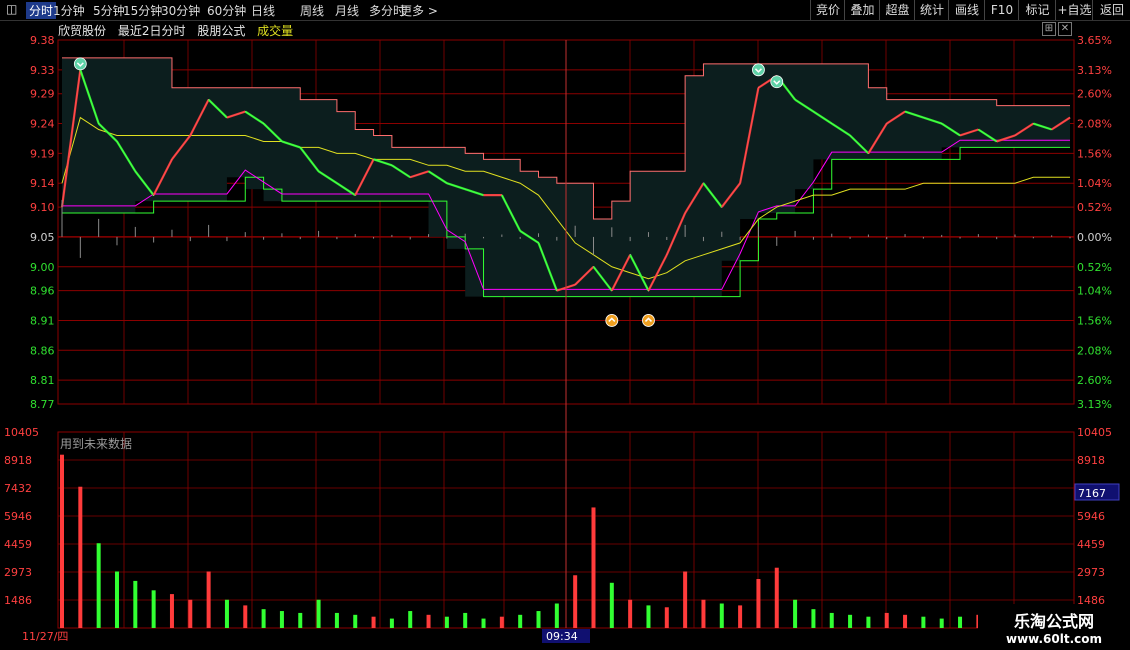 This screenshot has height=650, width=1130. I want to click on volume-tick-label: 8918, so click(18, 460).